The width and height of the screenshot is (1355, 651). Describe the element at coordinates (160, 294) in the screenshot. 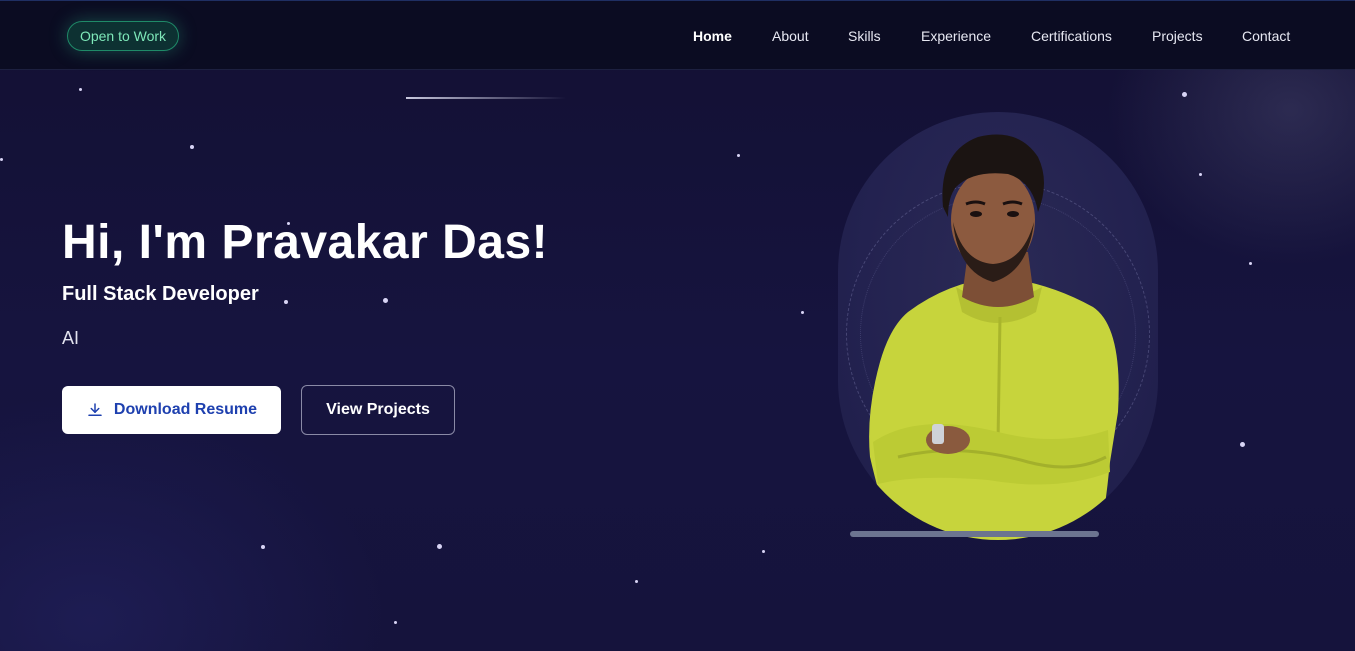

I see `hero-subtitle: Full Stack Developer` at that location.